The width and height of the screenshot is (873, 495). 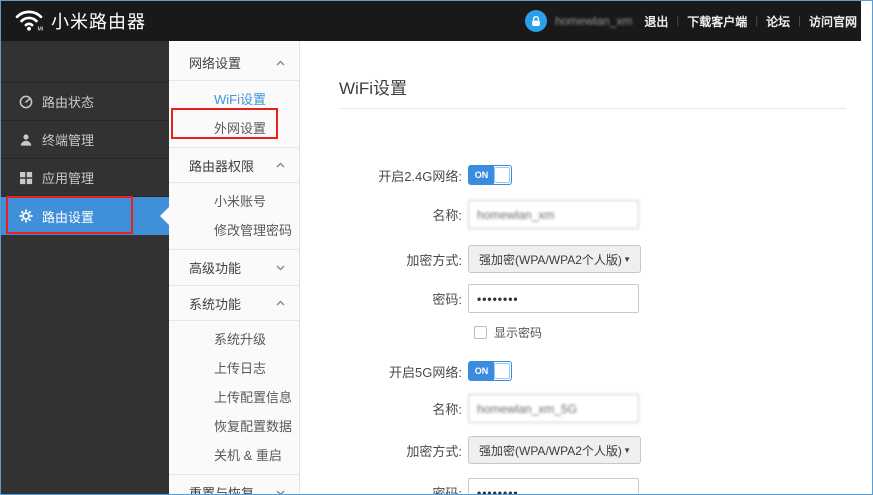 I want to click on wifi-logo-icon: MI, so click(x=29, y=21).